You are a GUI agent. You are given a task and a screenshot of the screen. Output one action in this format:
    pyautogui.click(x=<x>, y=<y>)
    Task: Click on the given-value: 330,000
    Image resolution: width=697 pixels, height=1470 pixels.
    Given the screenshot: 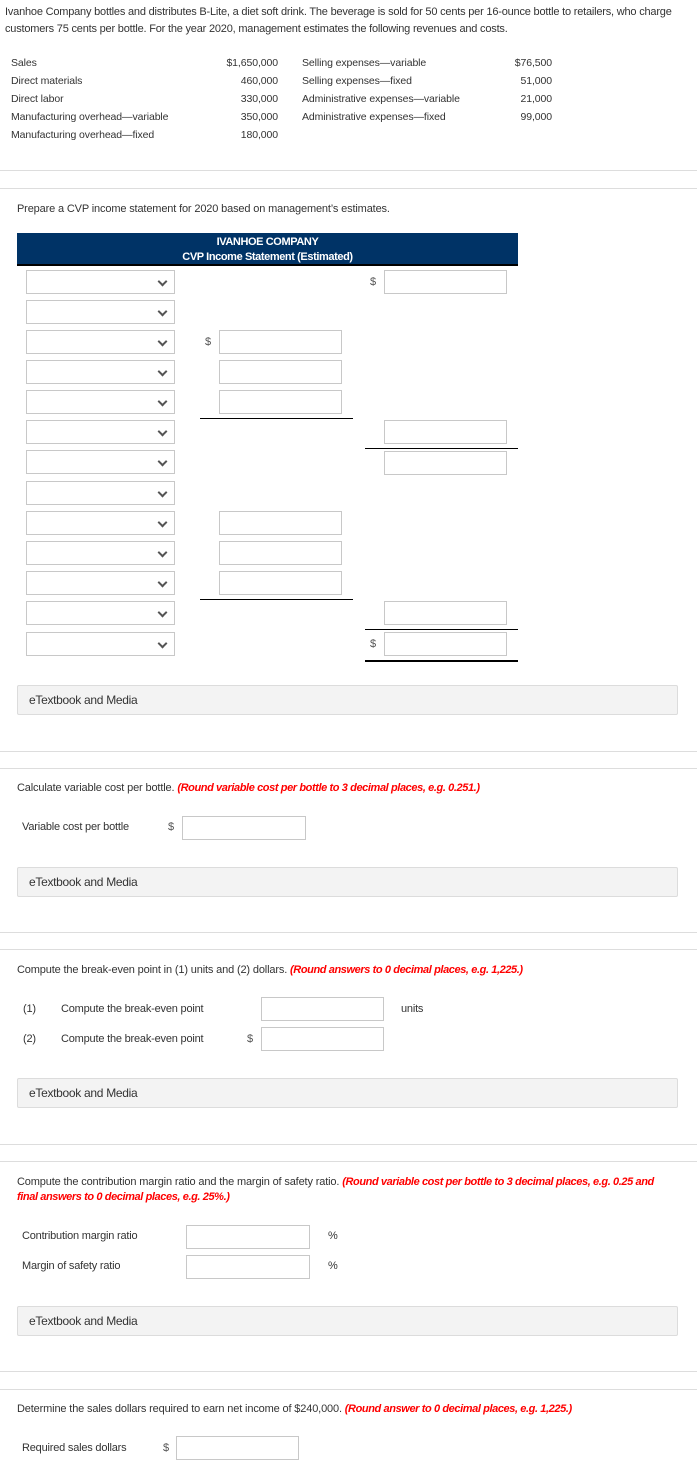 What is the action you would take?
    pyautogui.click(x=259, y=99)
    